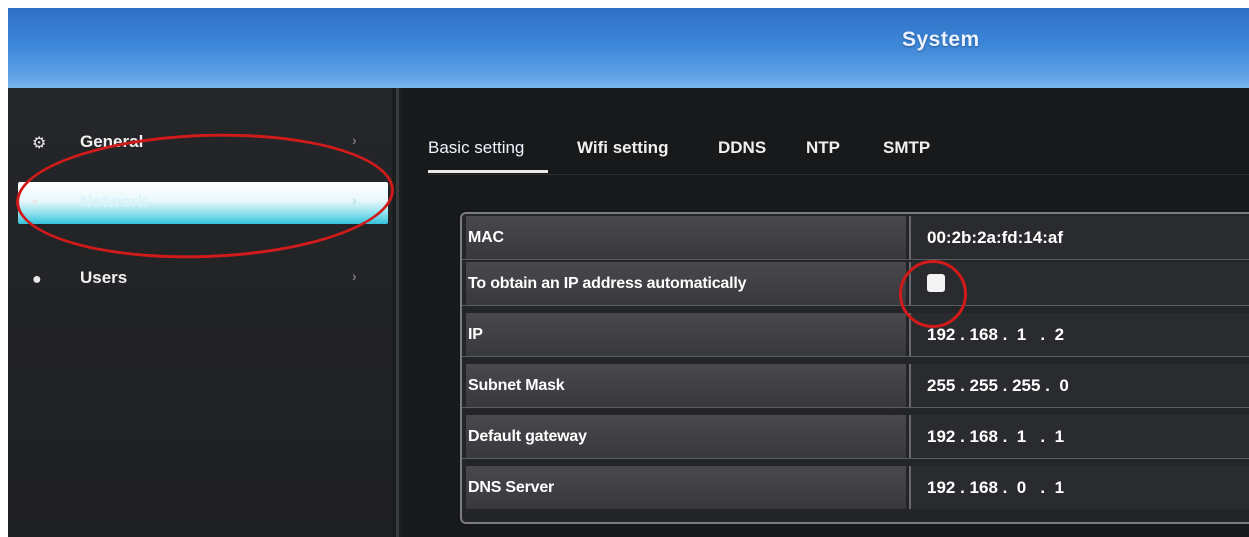 This screenshot has height=537, width=1249. Describe the element at coordinates (622, 148) in the screenshot. I see `tab-wifi-setting: Wifi setting` at that location.